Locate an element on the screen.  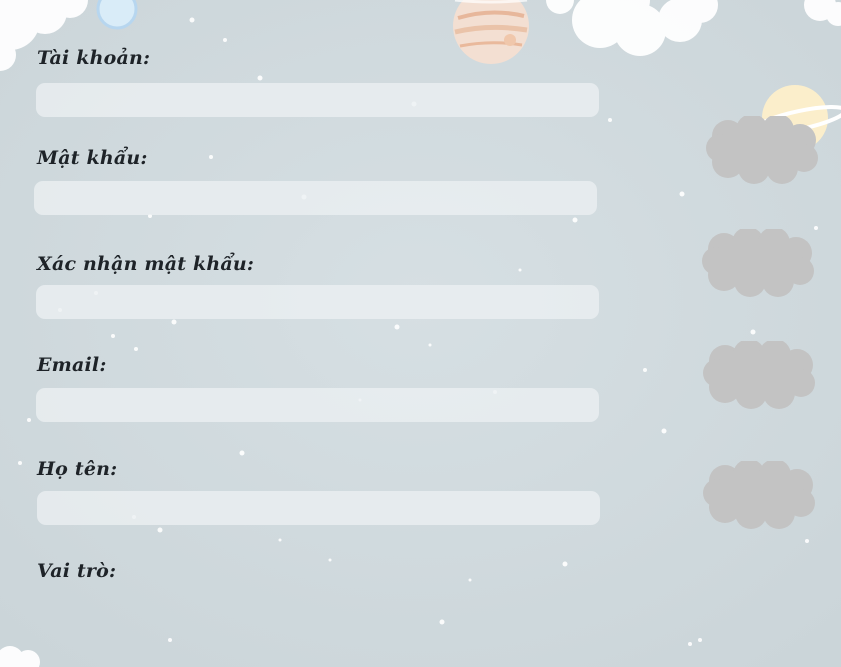
fullname-label: Họ tên: is located at coordinates (77, 469).